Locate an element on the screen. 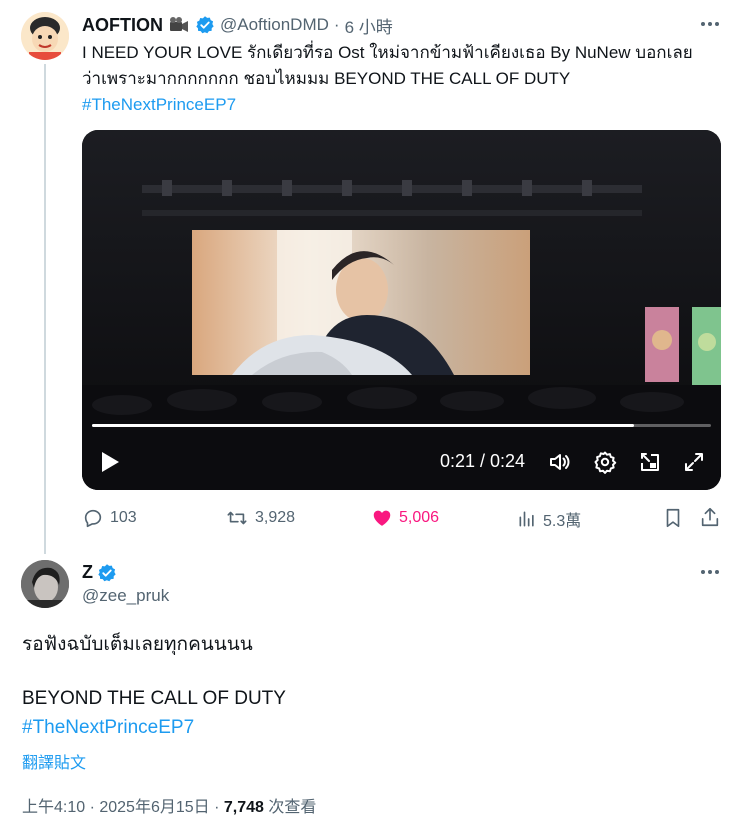 The width and height of the screenshot is (750, 832). tweet2-meta: 上午4:10 · 2025年6月15日 · 7,748 次查看 is located at coordinates (169, 805).